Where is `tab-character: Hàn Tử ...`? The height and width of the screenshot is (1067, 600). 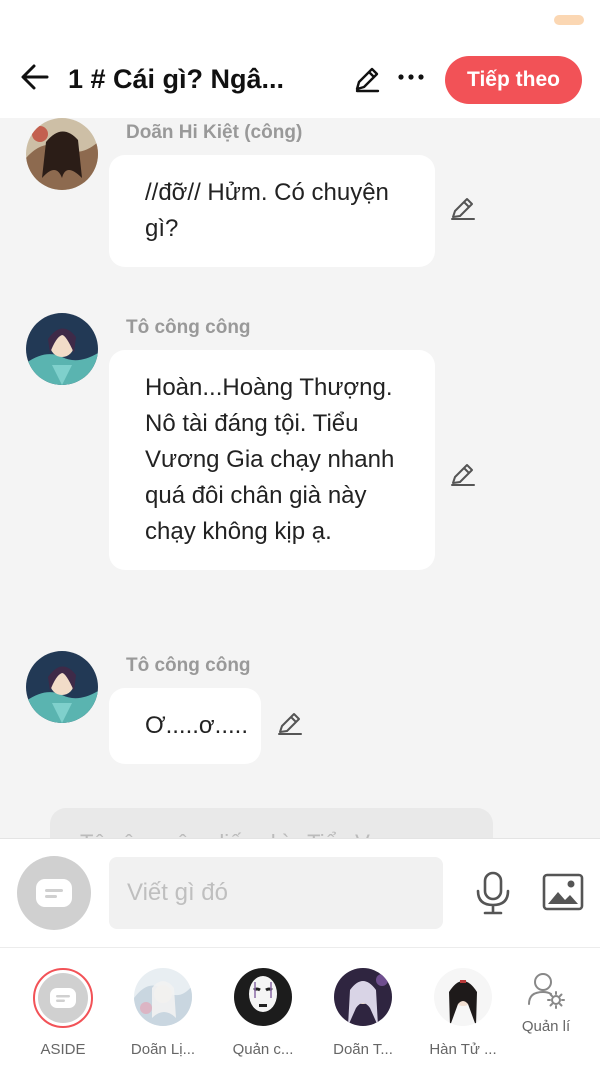 tab-character: Hàn Tử ... is located at coordinates (463, 1013).